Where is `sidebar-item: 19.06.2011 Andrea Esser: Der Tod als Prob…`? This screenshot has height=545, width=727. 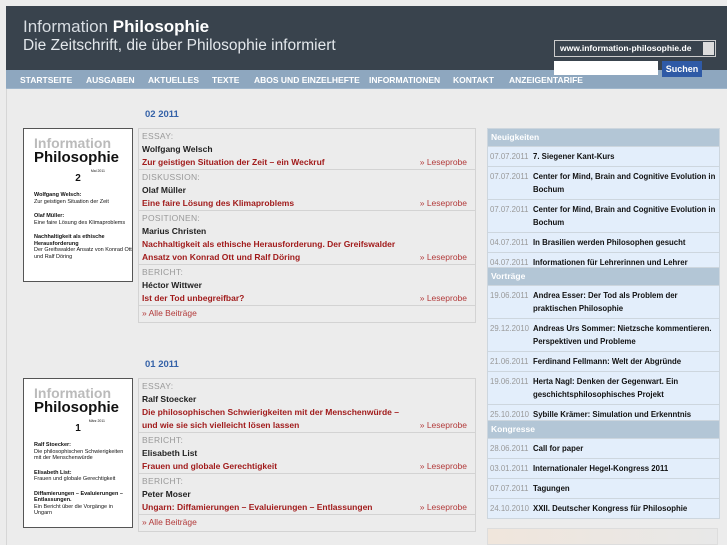 sidebar-item: 19.06.2011 Andrea Esser: Der Tod als Prob… is located at coordinates (603, 301).